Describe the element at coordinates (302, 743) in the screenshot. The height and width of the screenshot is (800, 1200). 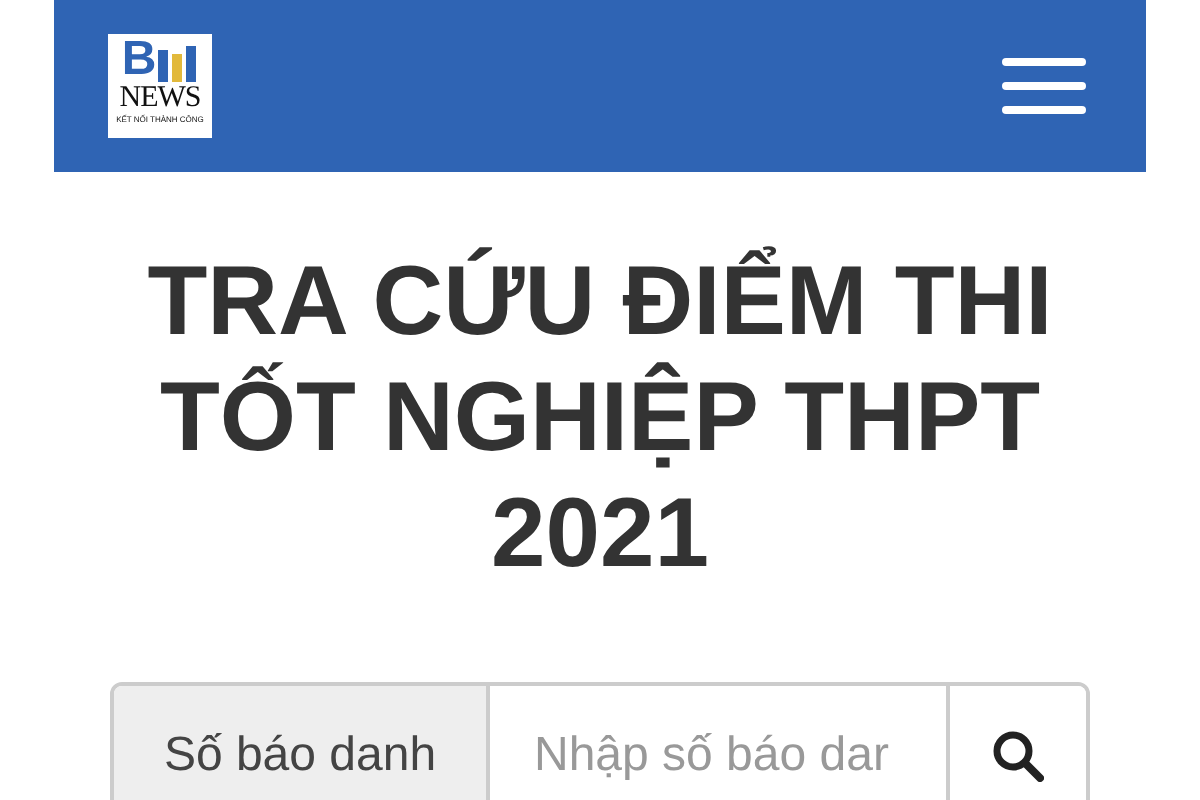
I see `field-label: Số báo danh` at that location.